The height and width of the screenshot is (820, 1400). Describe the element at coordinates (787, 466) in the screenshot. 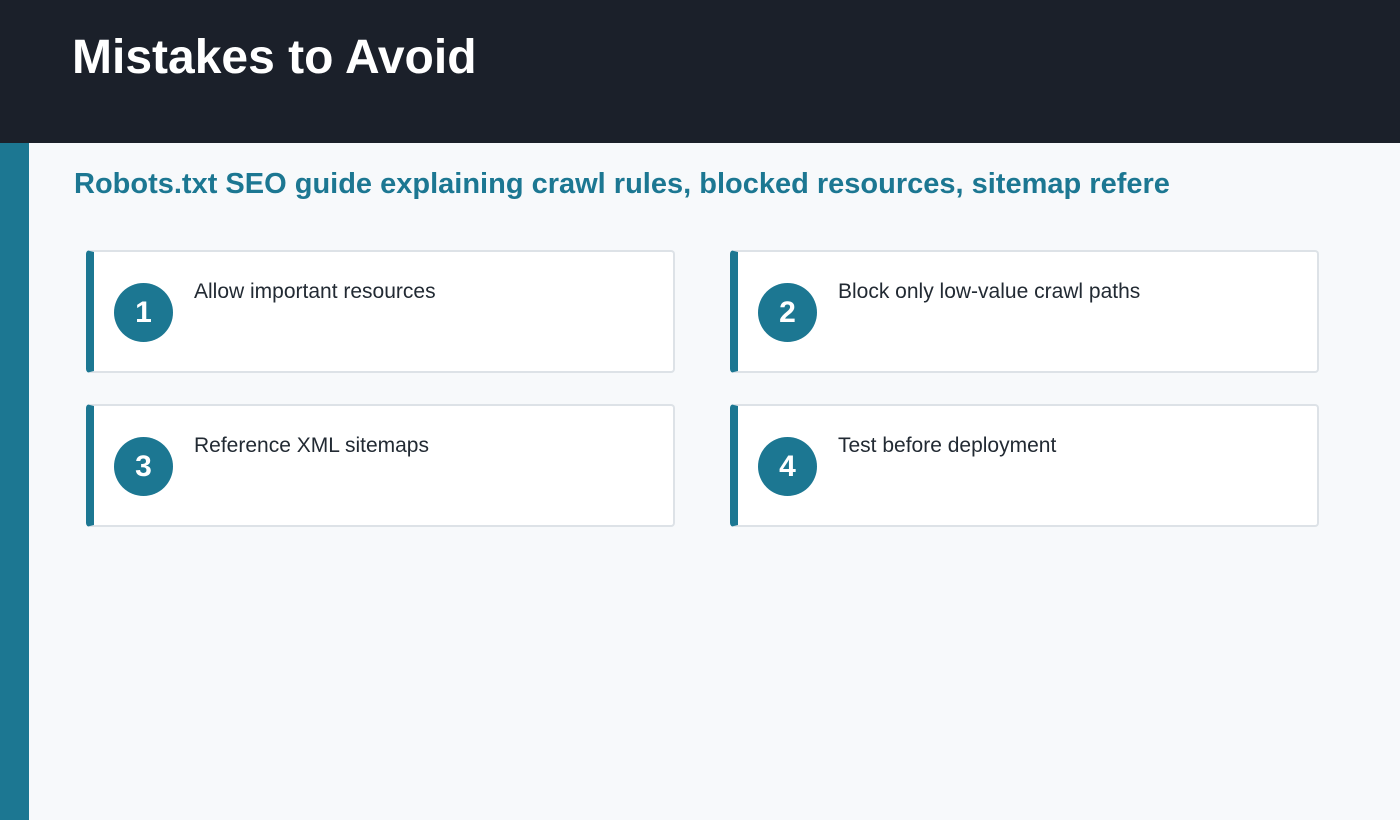

I see `number-badge: 4` at that location.